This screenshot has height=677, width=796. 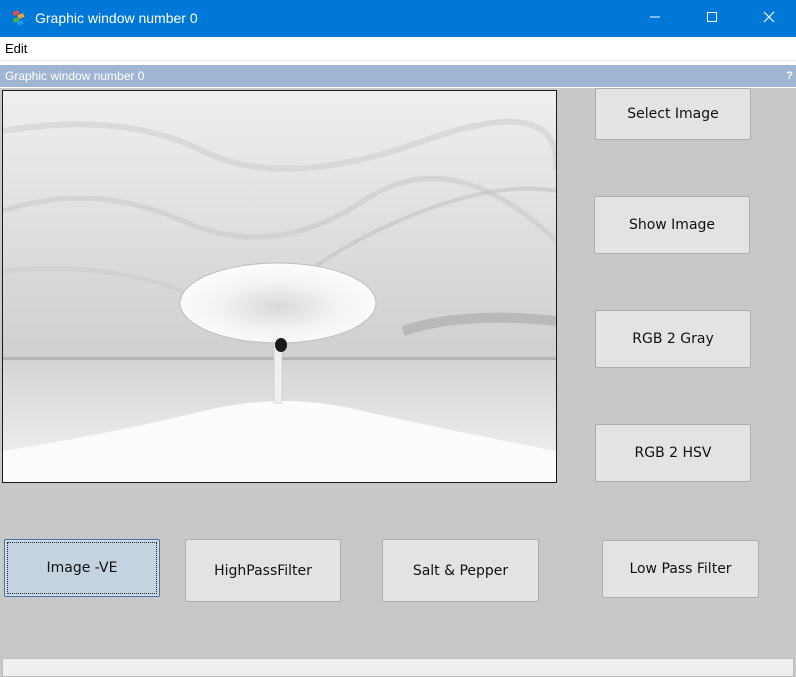 I want to click on help-icon: ?, so click(x=789, y=76).